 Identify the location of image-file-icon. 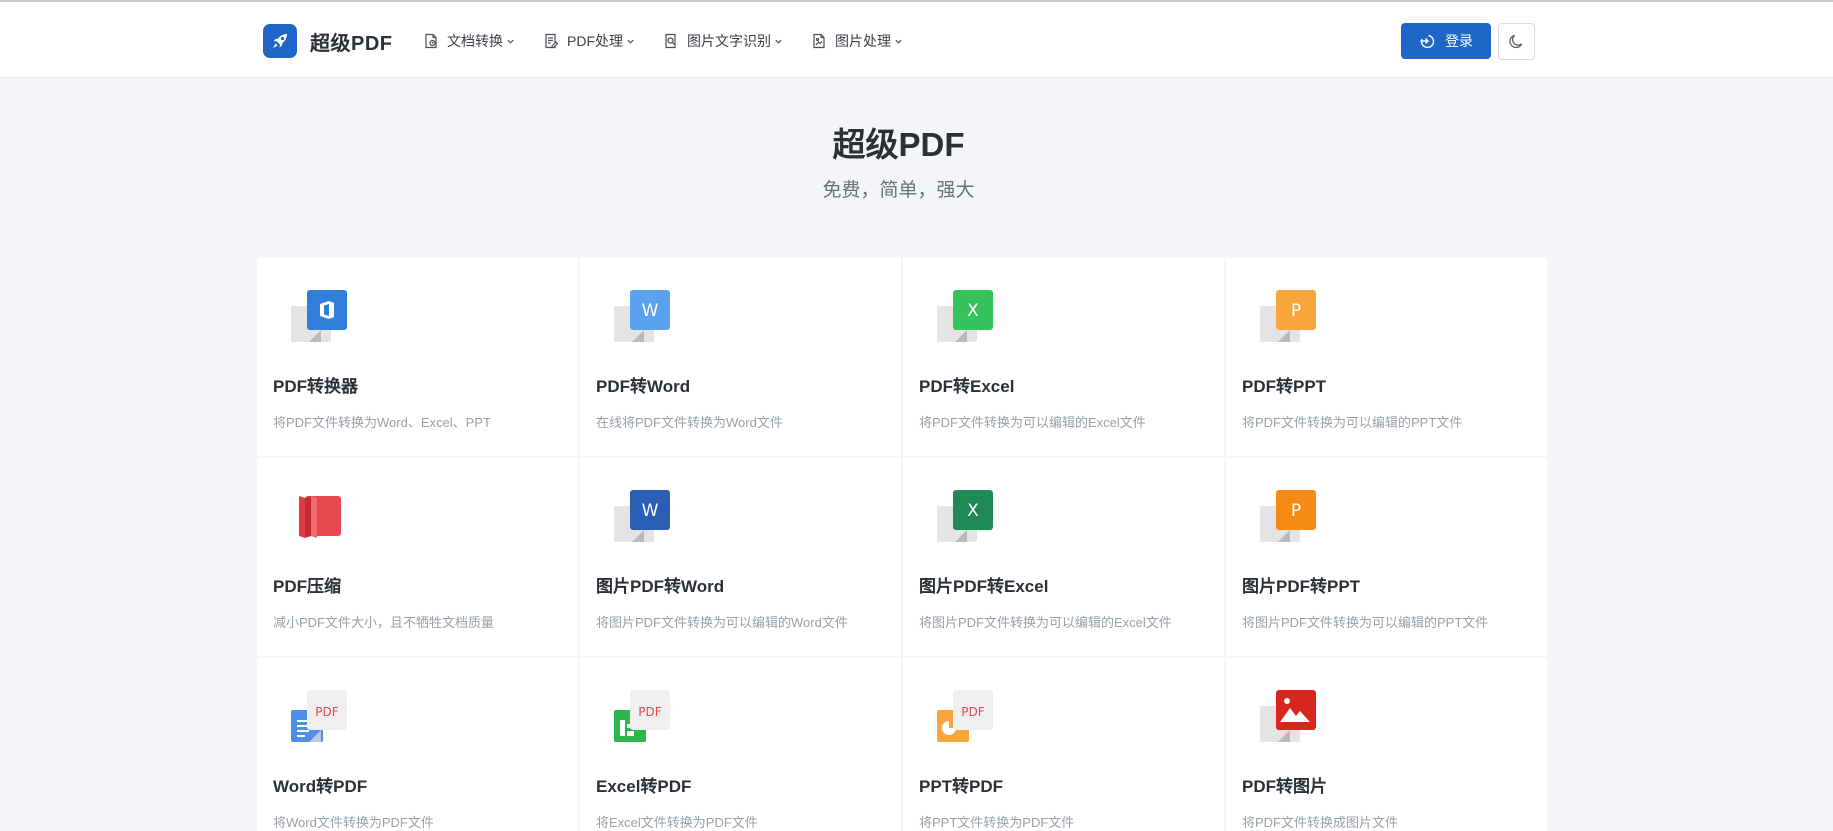
(819, 41).